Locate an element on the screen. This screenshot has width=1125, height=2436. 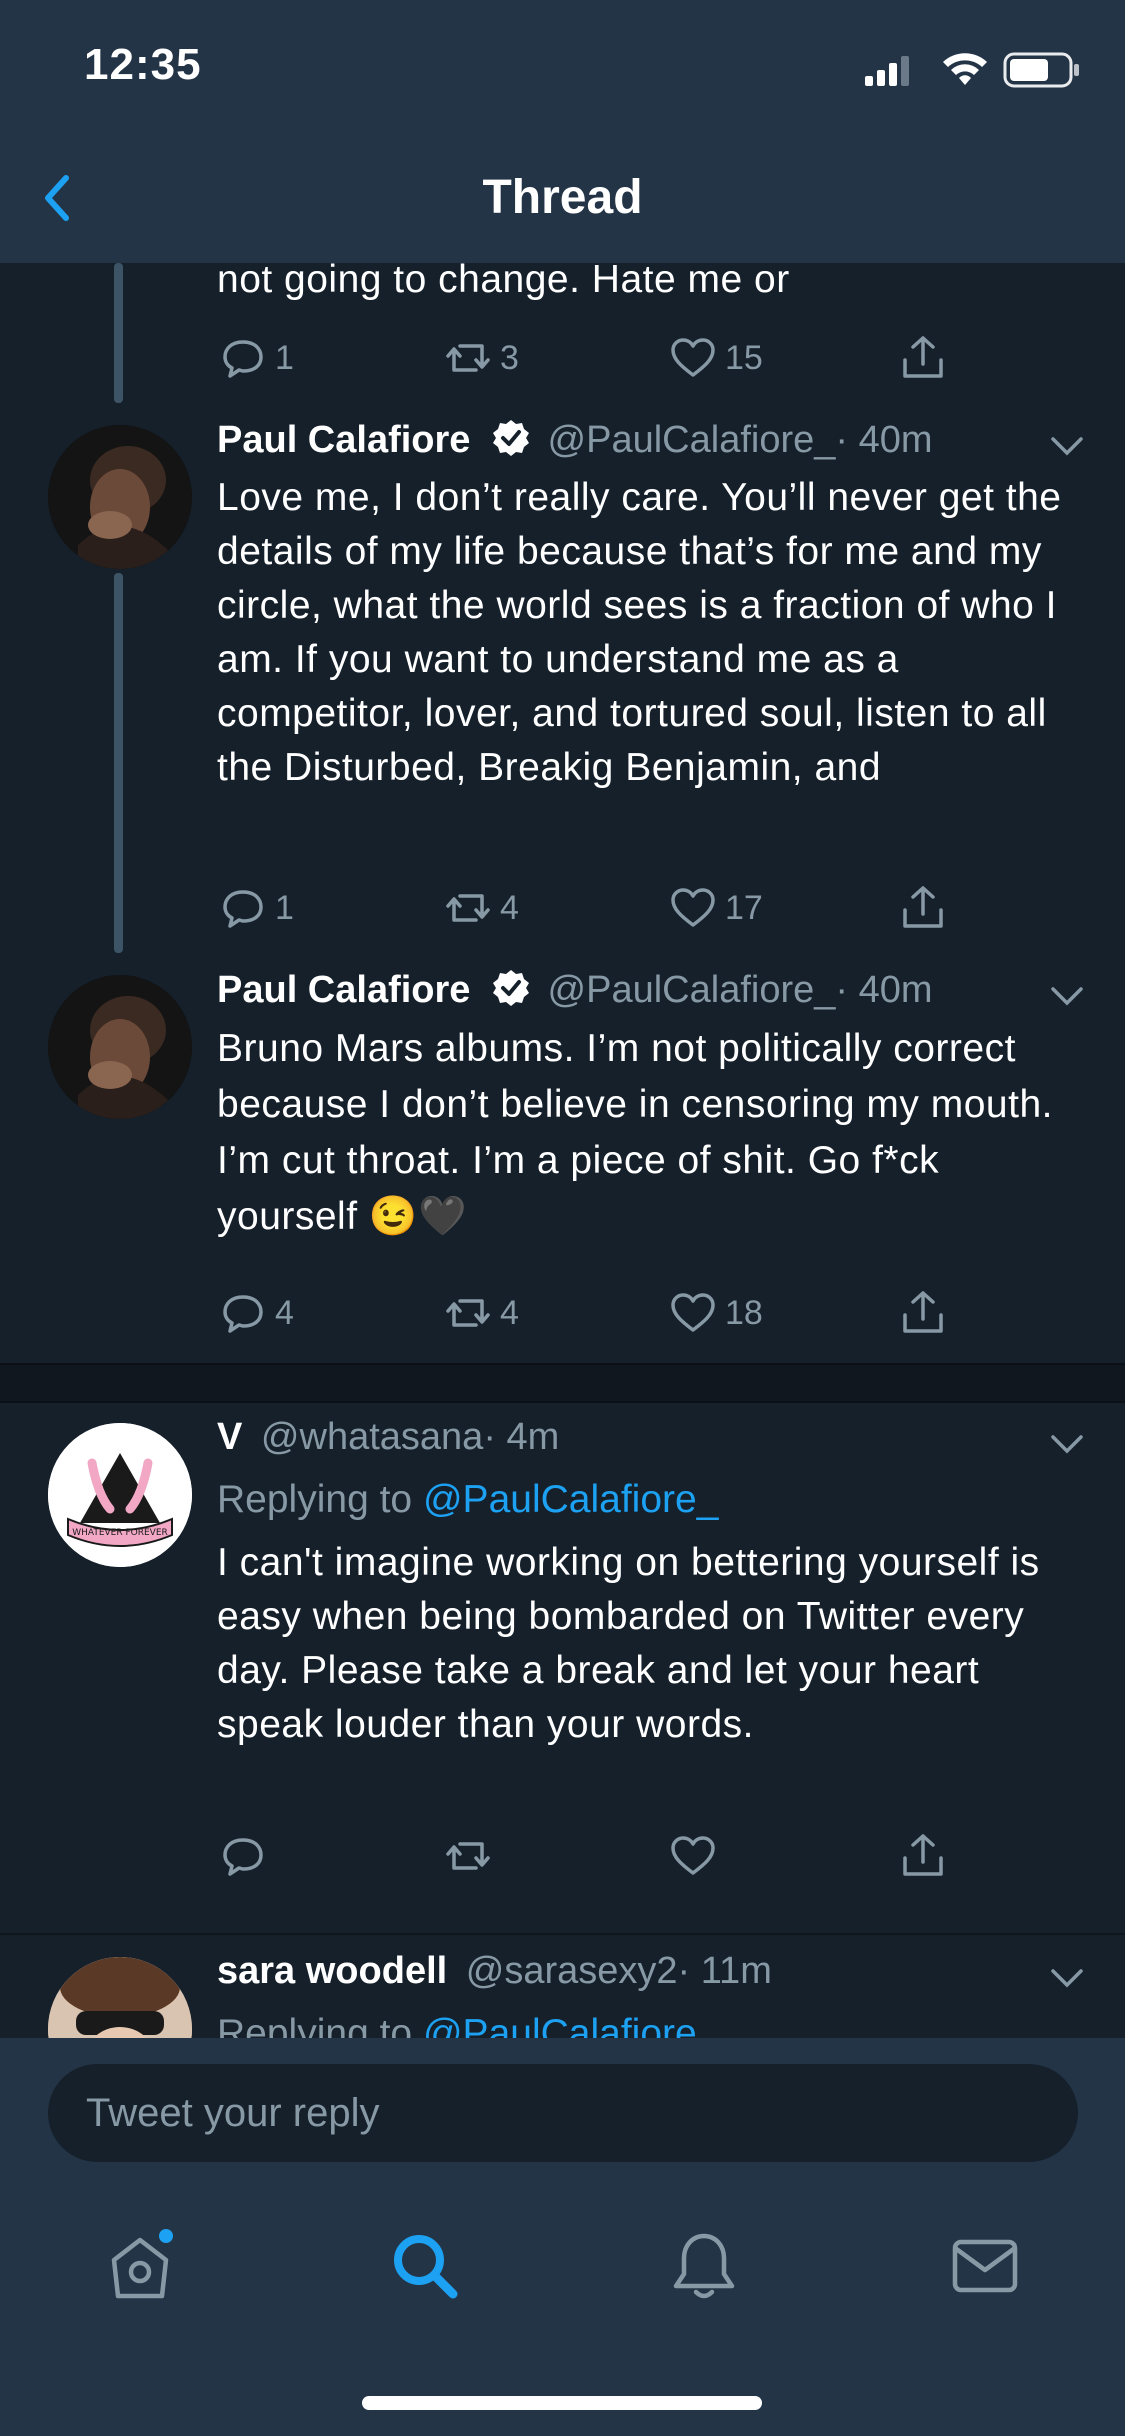
author-handle: @whatasana is located at coordinates (372, 1437).